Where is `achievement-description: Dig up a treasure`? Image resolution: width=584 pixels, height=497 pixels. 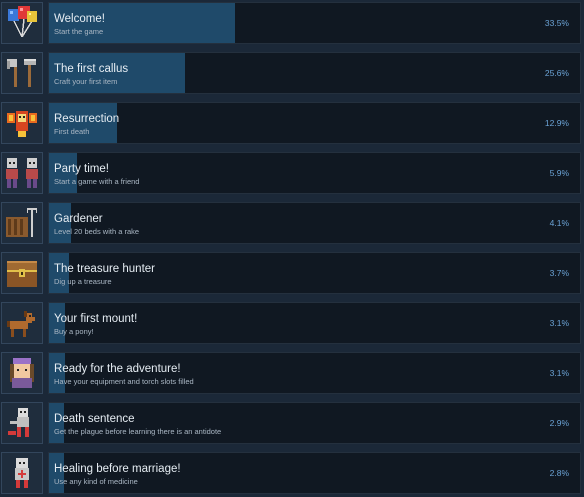 achievement-description: Dig up a treasure is located at coordinates (83, 281).